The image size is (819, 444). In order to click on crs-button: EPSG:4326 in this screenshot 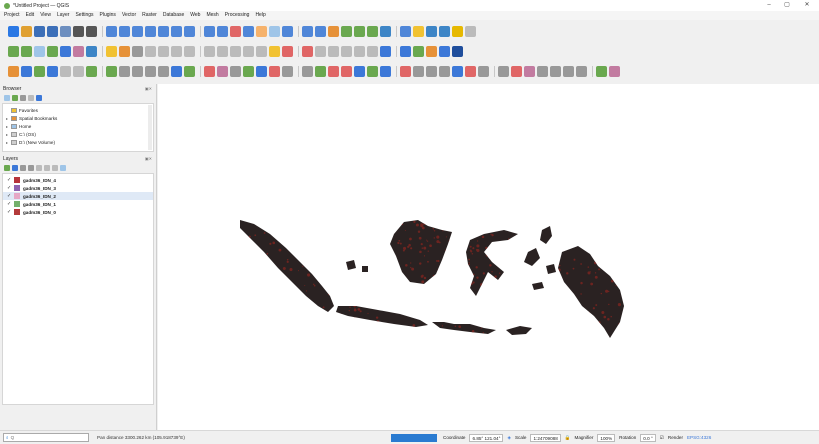, I will do `click(699, 437)`.